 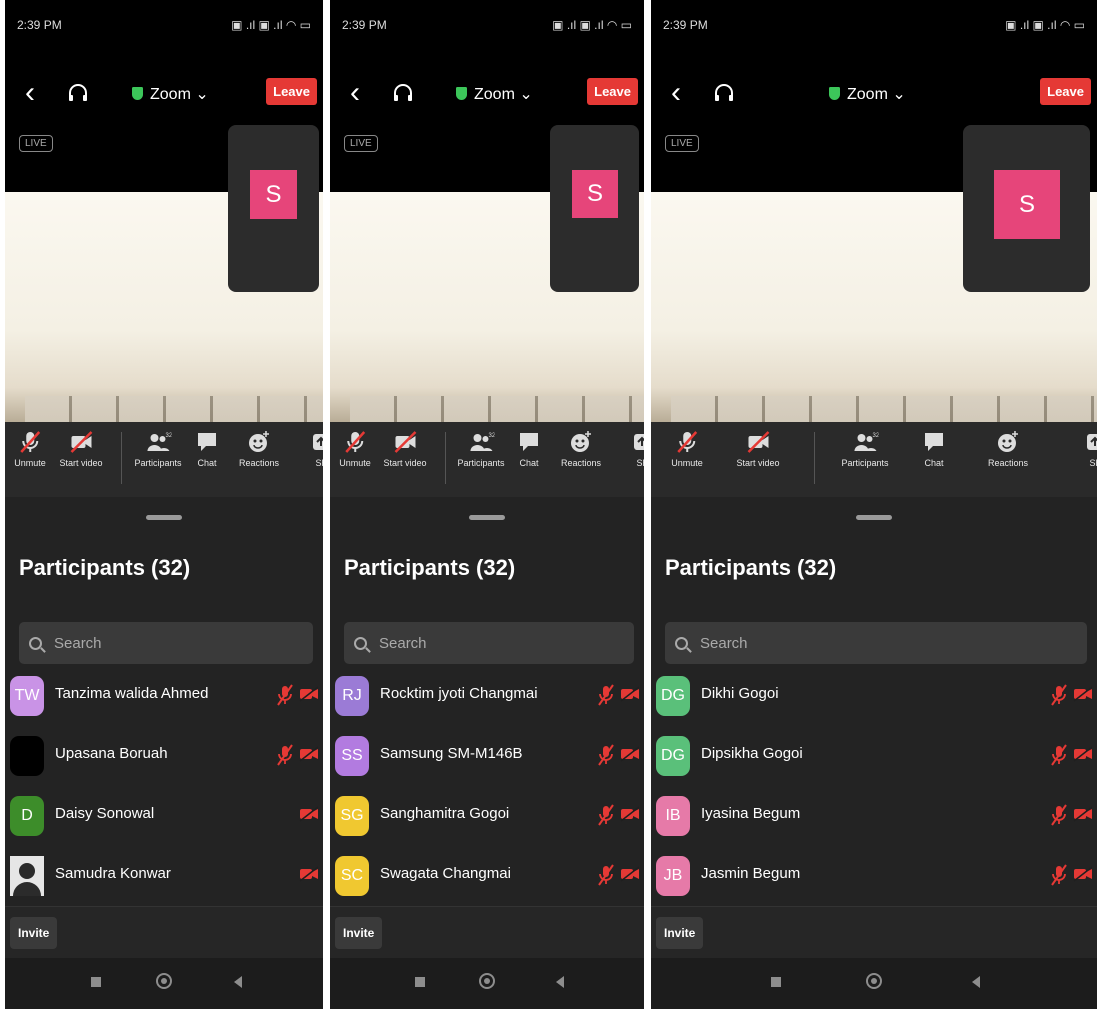 What do you see at coordinates (673, 876) in the screenshot?
I see `participant-avatar: JB` at bounding box center [673, 876].